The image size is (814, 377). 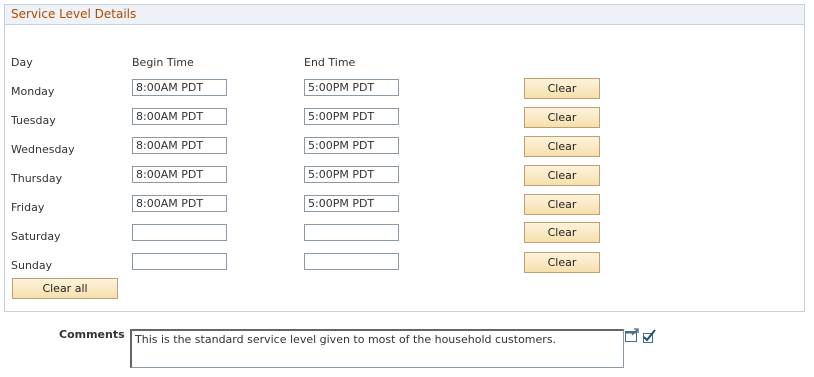 What do you see at coordinates (351, 261) in the screenshot?
I see `end-time-input-sunday` at bounding box center [351, 261].